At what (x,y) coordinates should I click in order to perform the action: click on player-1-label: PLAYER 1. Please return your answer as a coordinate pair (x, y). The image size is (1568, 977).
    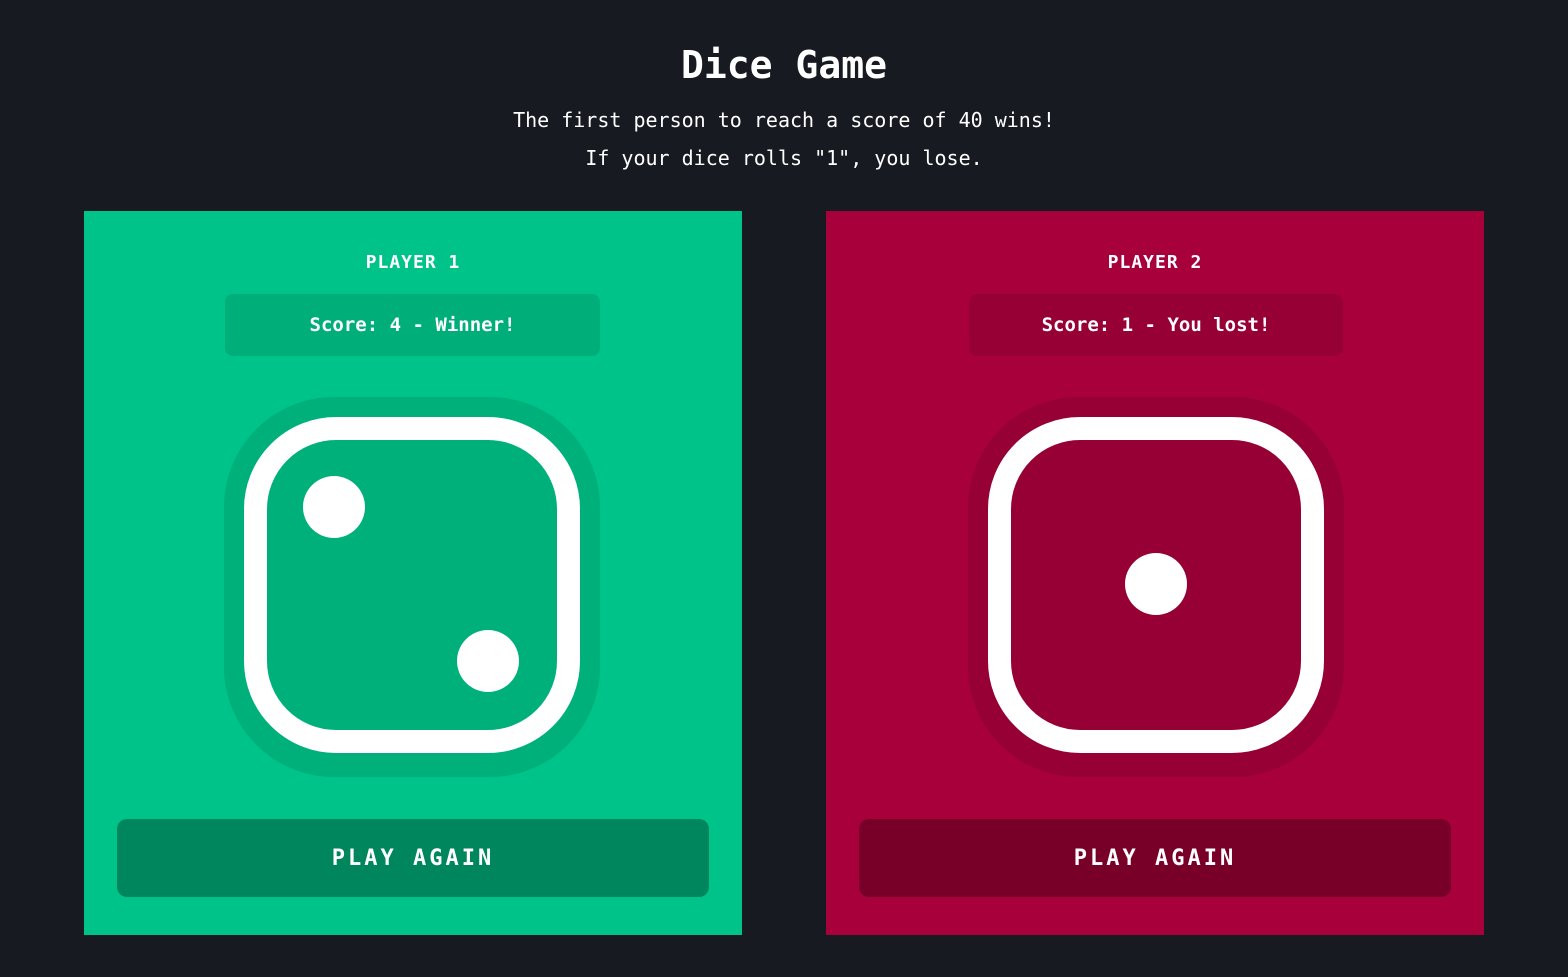
    Looking at the image, I should click on (413, 262).